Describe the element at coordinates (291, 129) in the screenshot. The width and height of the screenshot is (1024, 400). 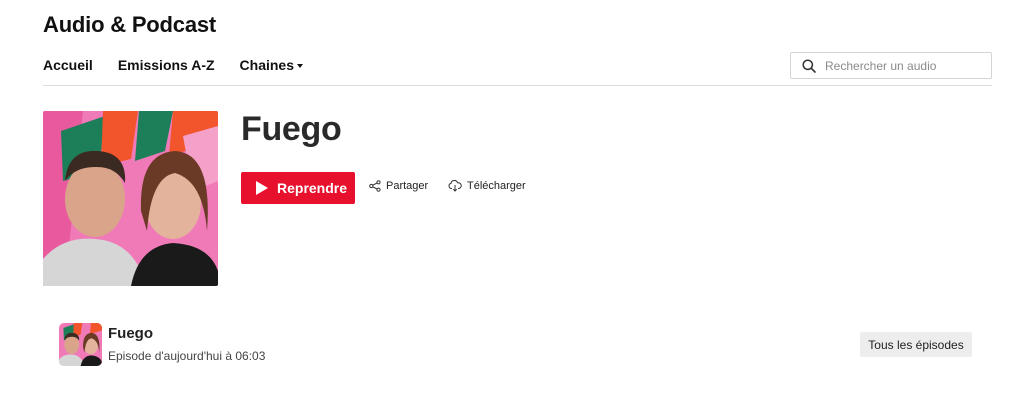
I see `show-title: Fuego` at that location.